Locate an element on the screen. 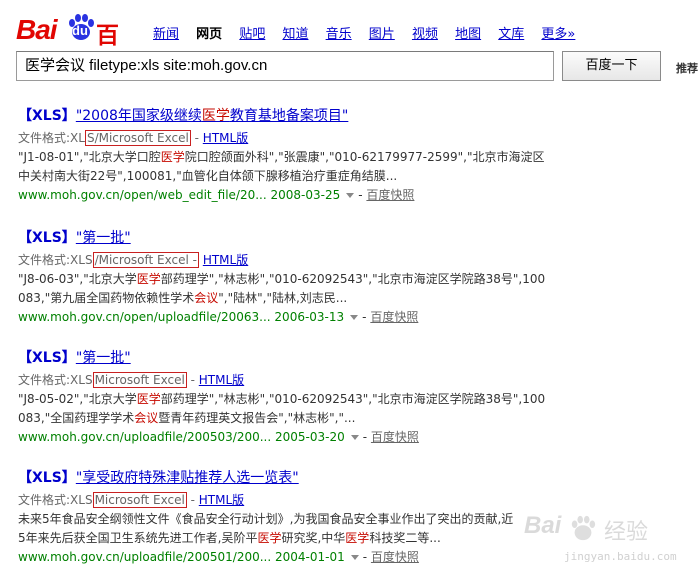  nav-item-images: 图片 is located at coordinates (382, 32).